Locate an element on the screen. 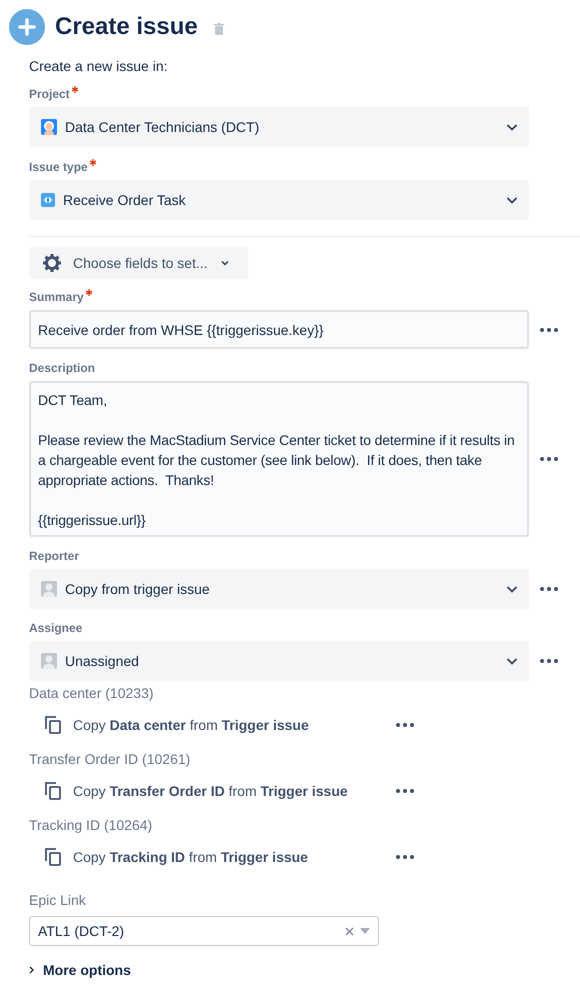 This screenshot has height=986, width=580. copy-value-text: Copy Transfer Order ID from Trigger issue is located at coordinates (210, 791).